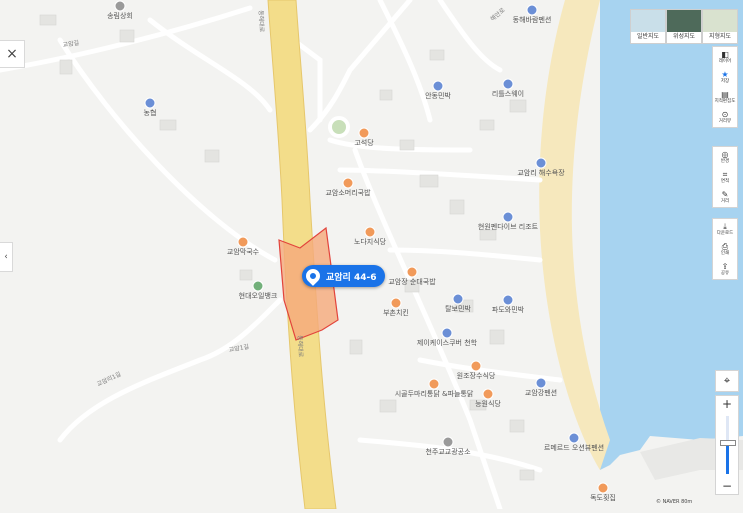 The image size is (743, 513). I want to click on tool-label: 저장, so click(725, 81).